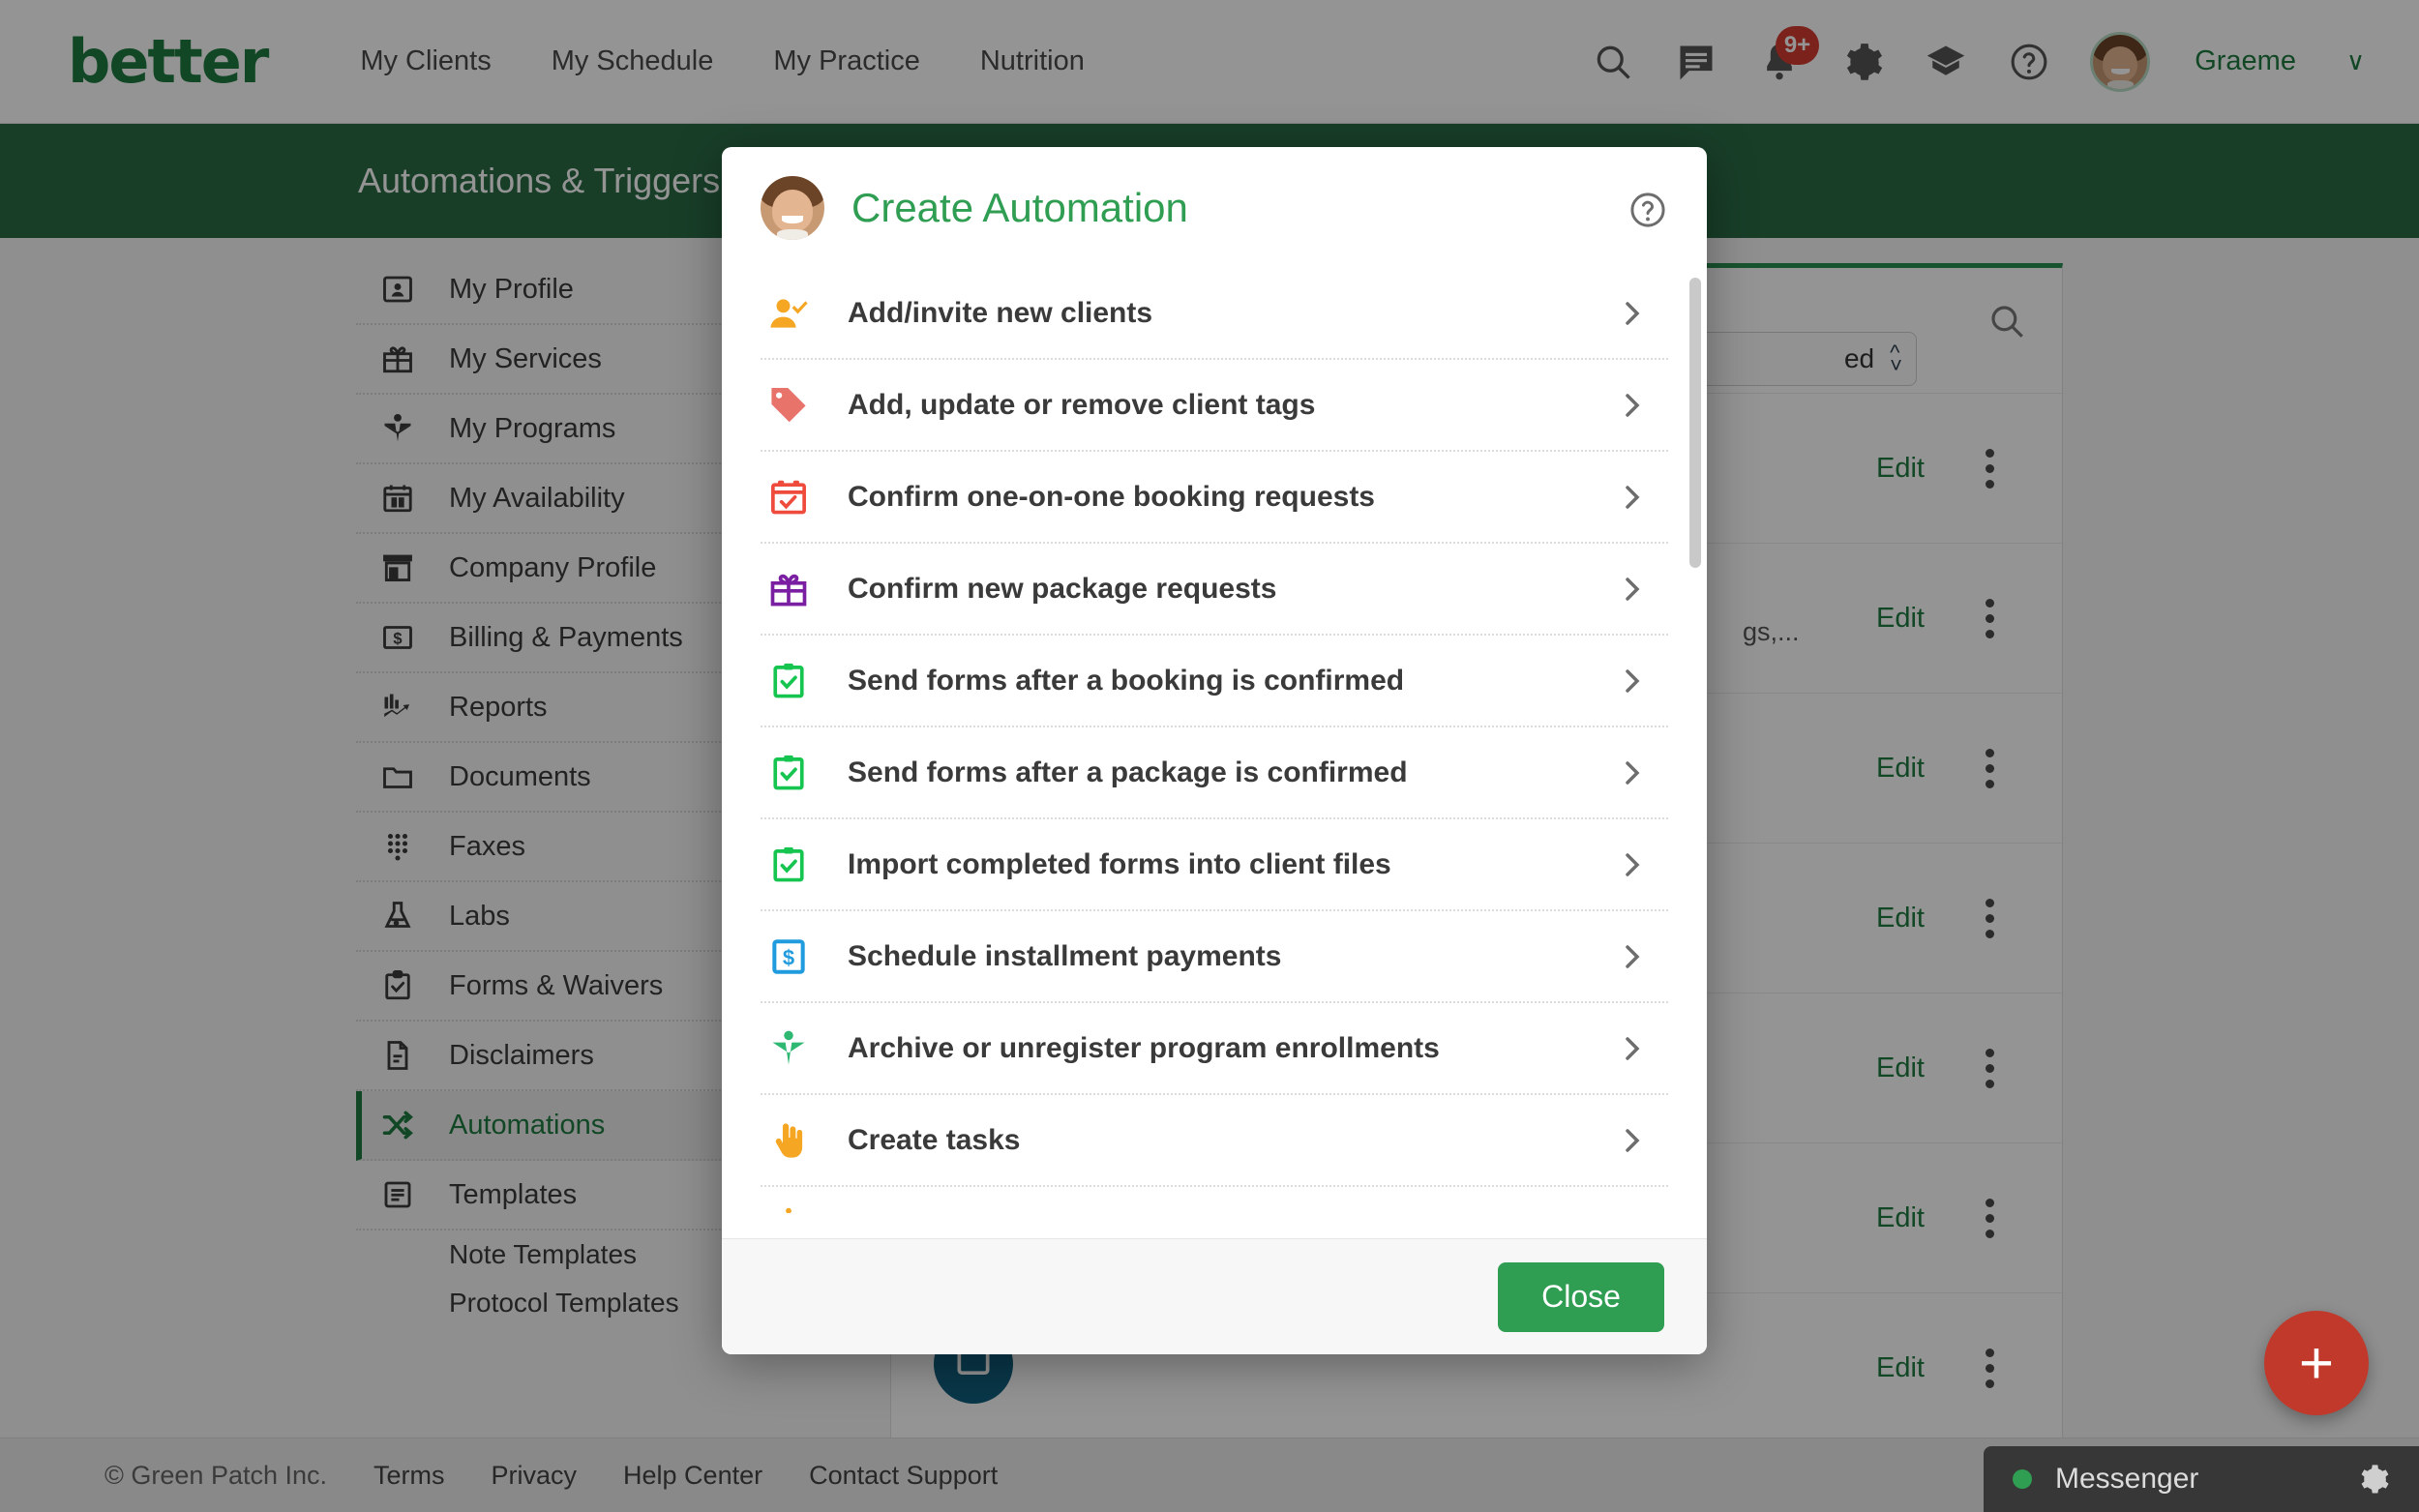 This screenshot has width=2419, height=1512. I want to click on automation-option-partial, so click(1215, 1206).